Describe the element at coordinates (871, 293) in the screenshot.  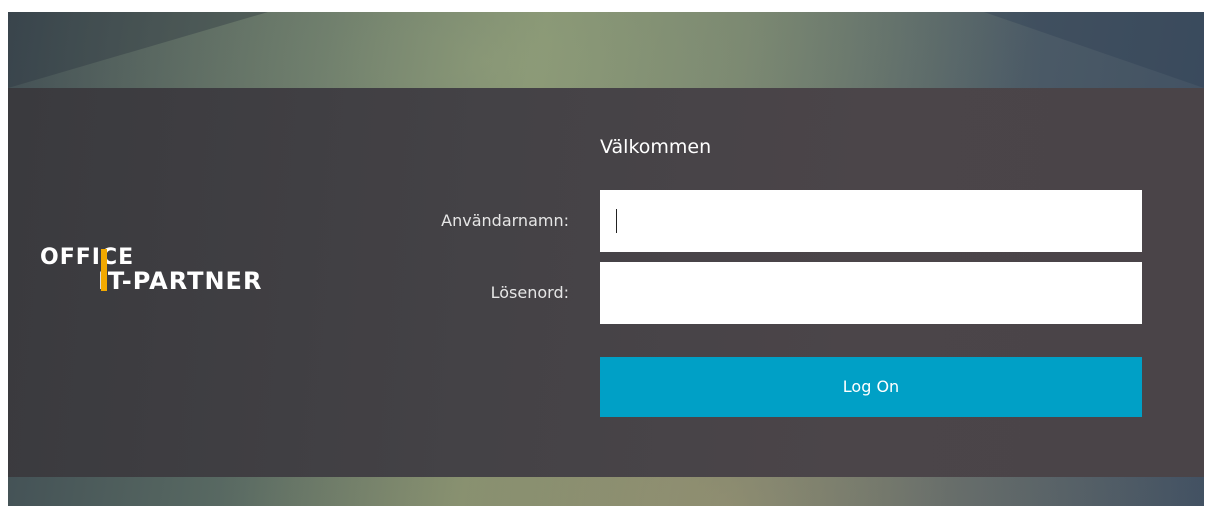
I see `password-input` at that location.